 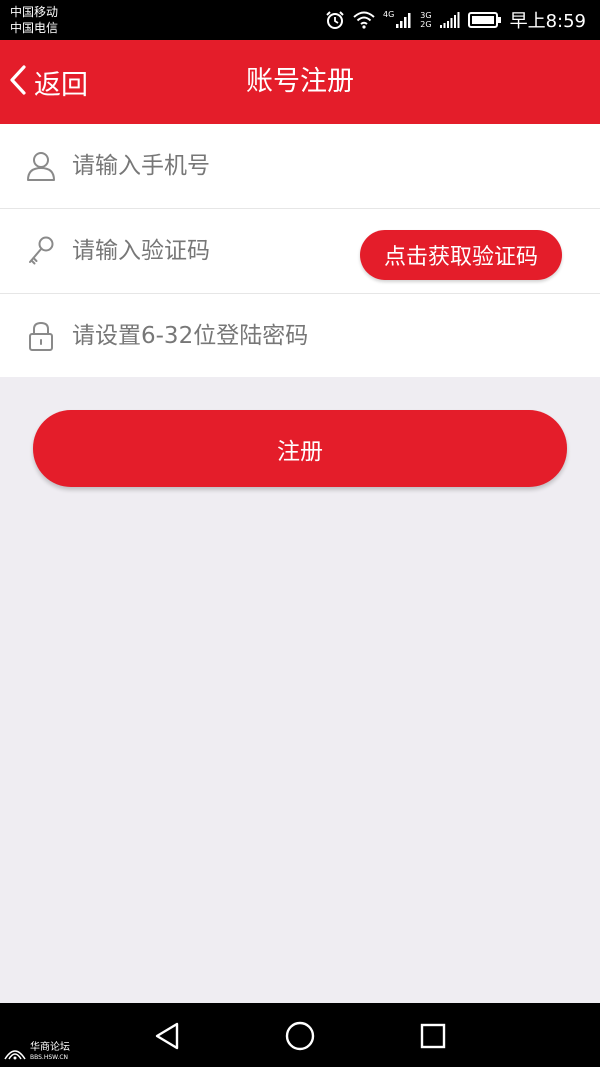 I want to click on nav-home-button, so click(x=300, y=1036).